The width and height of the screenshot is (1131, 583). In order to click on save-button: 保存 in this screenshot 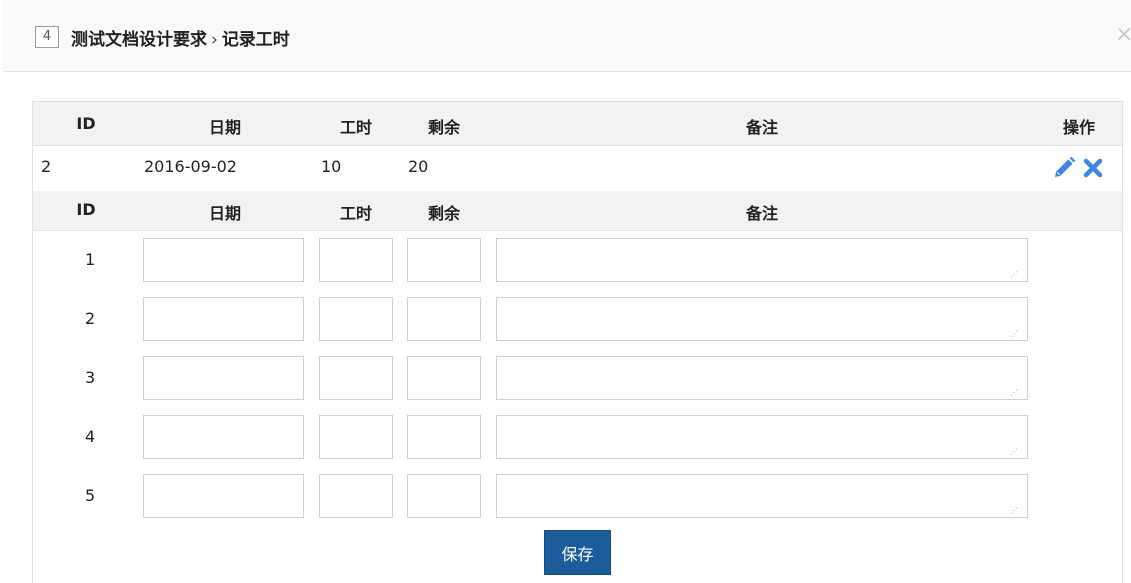, I will do `click(577, 552)`.